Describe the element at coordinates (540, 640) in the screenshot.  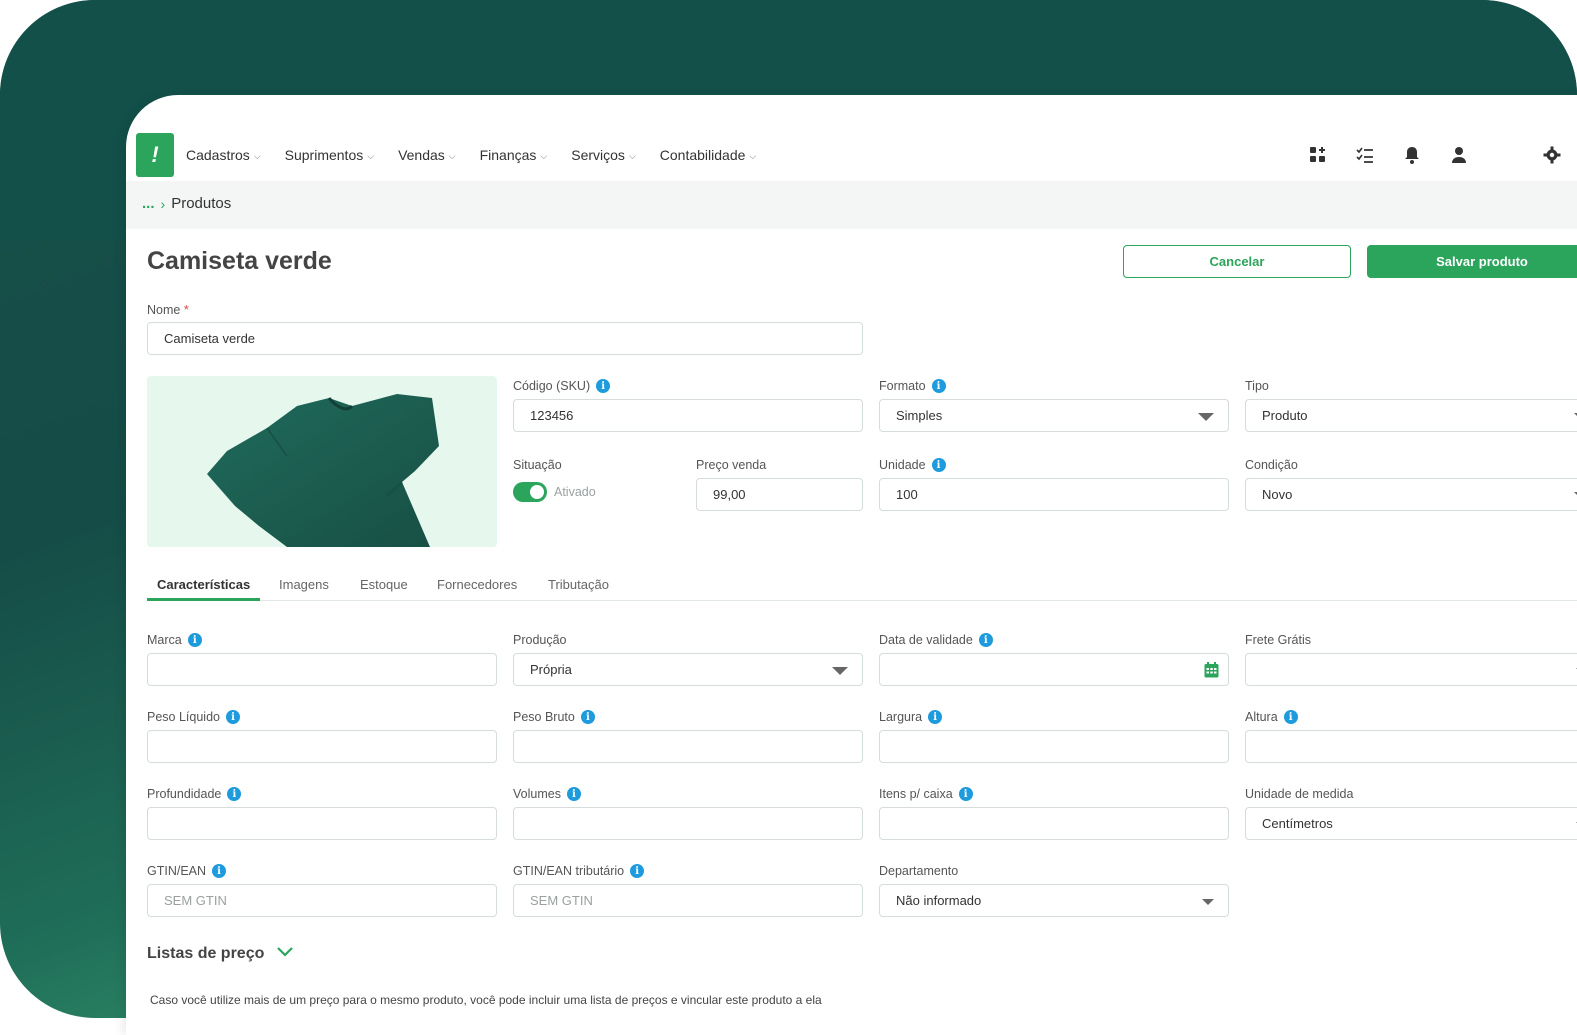
I see `producao-label: Produção` at that location.